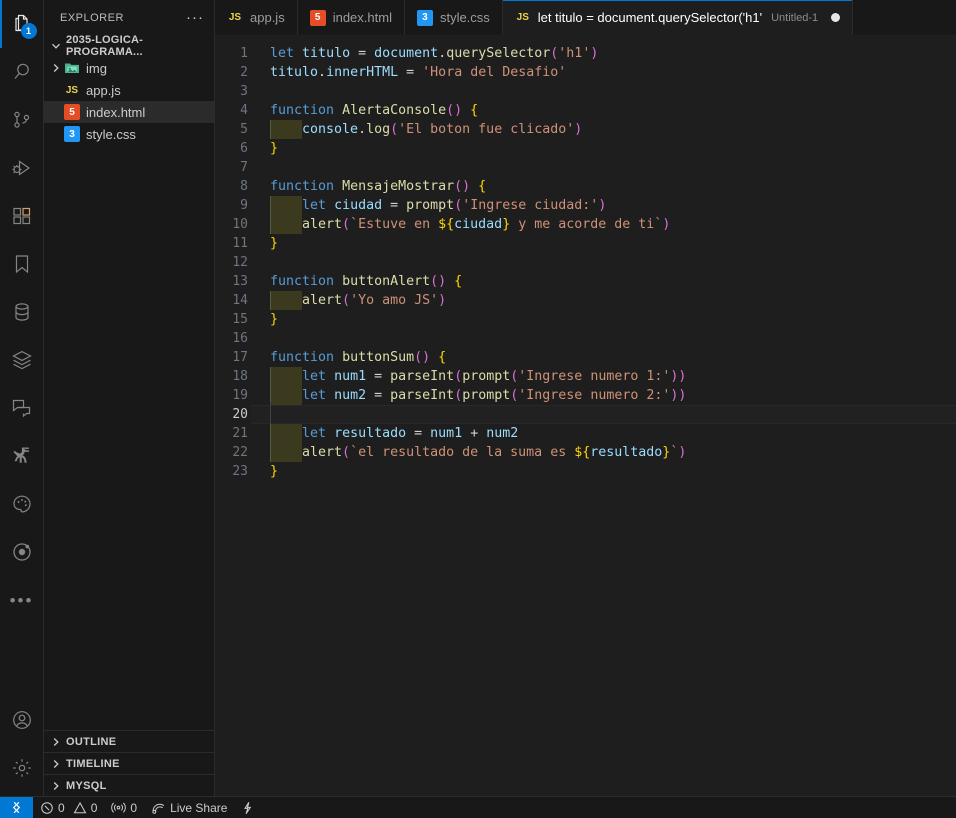 This screenshot has height=818, width=956. Describe the element at coordinates (22, 264) in the screenshot. I see `activity-item-bookmarks` at that location.